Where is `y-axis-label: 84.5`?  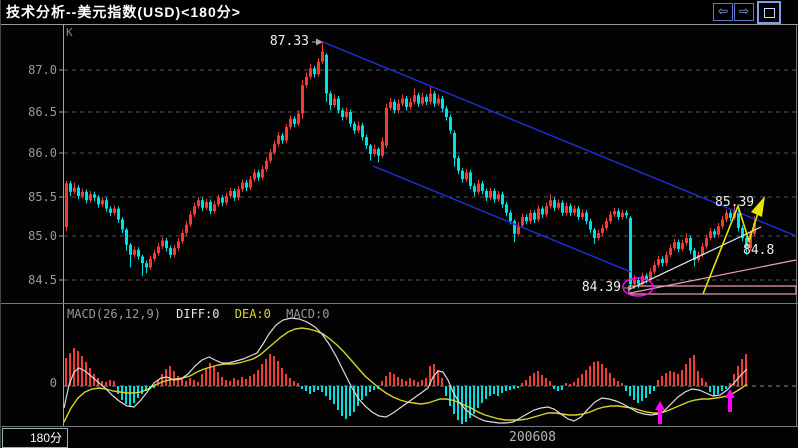
y-axis-label: 84.5 is located at coordinates (42, 280).